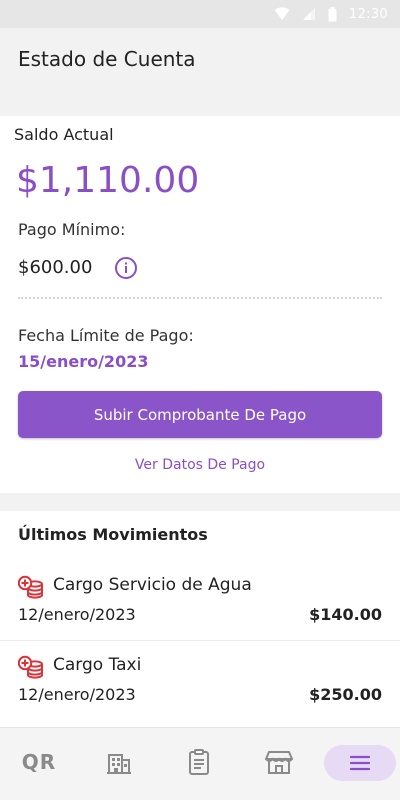 Image resolution: width=400 pixels, height=800 pixels. I want to click on info-icon, so click(126, 268).